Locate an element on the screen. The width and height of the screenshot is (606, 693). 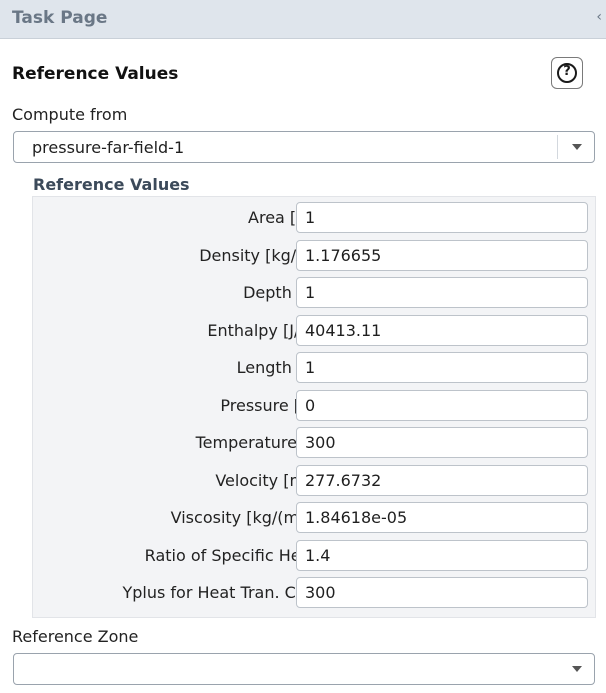
reference-value-row: Pressure [Pa] is located at coordinates (315, 406).